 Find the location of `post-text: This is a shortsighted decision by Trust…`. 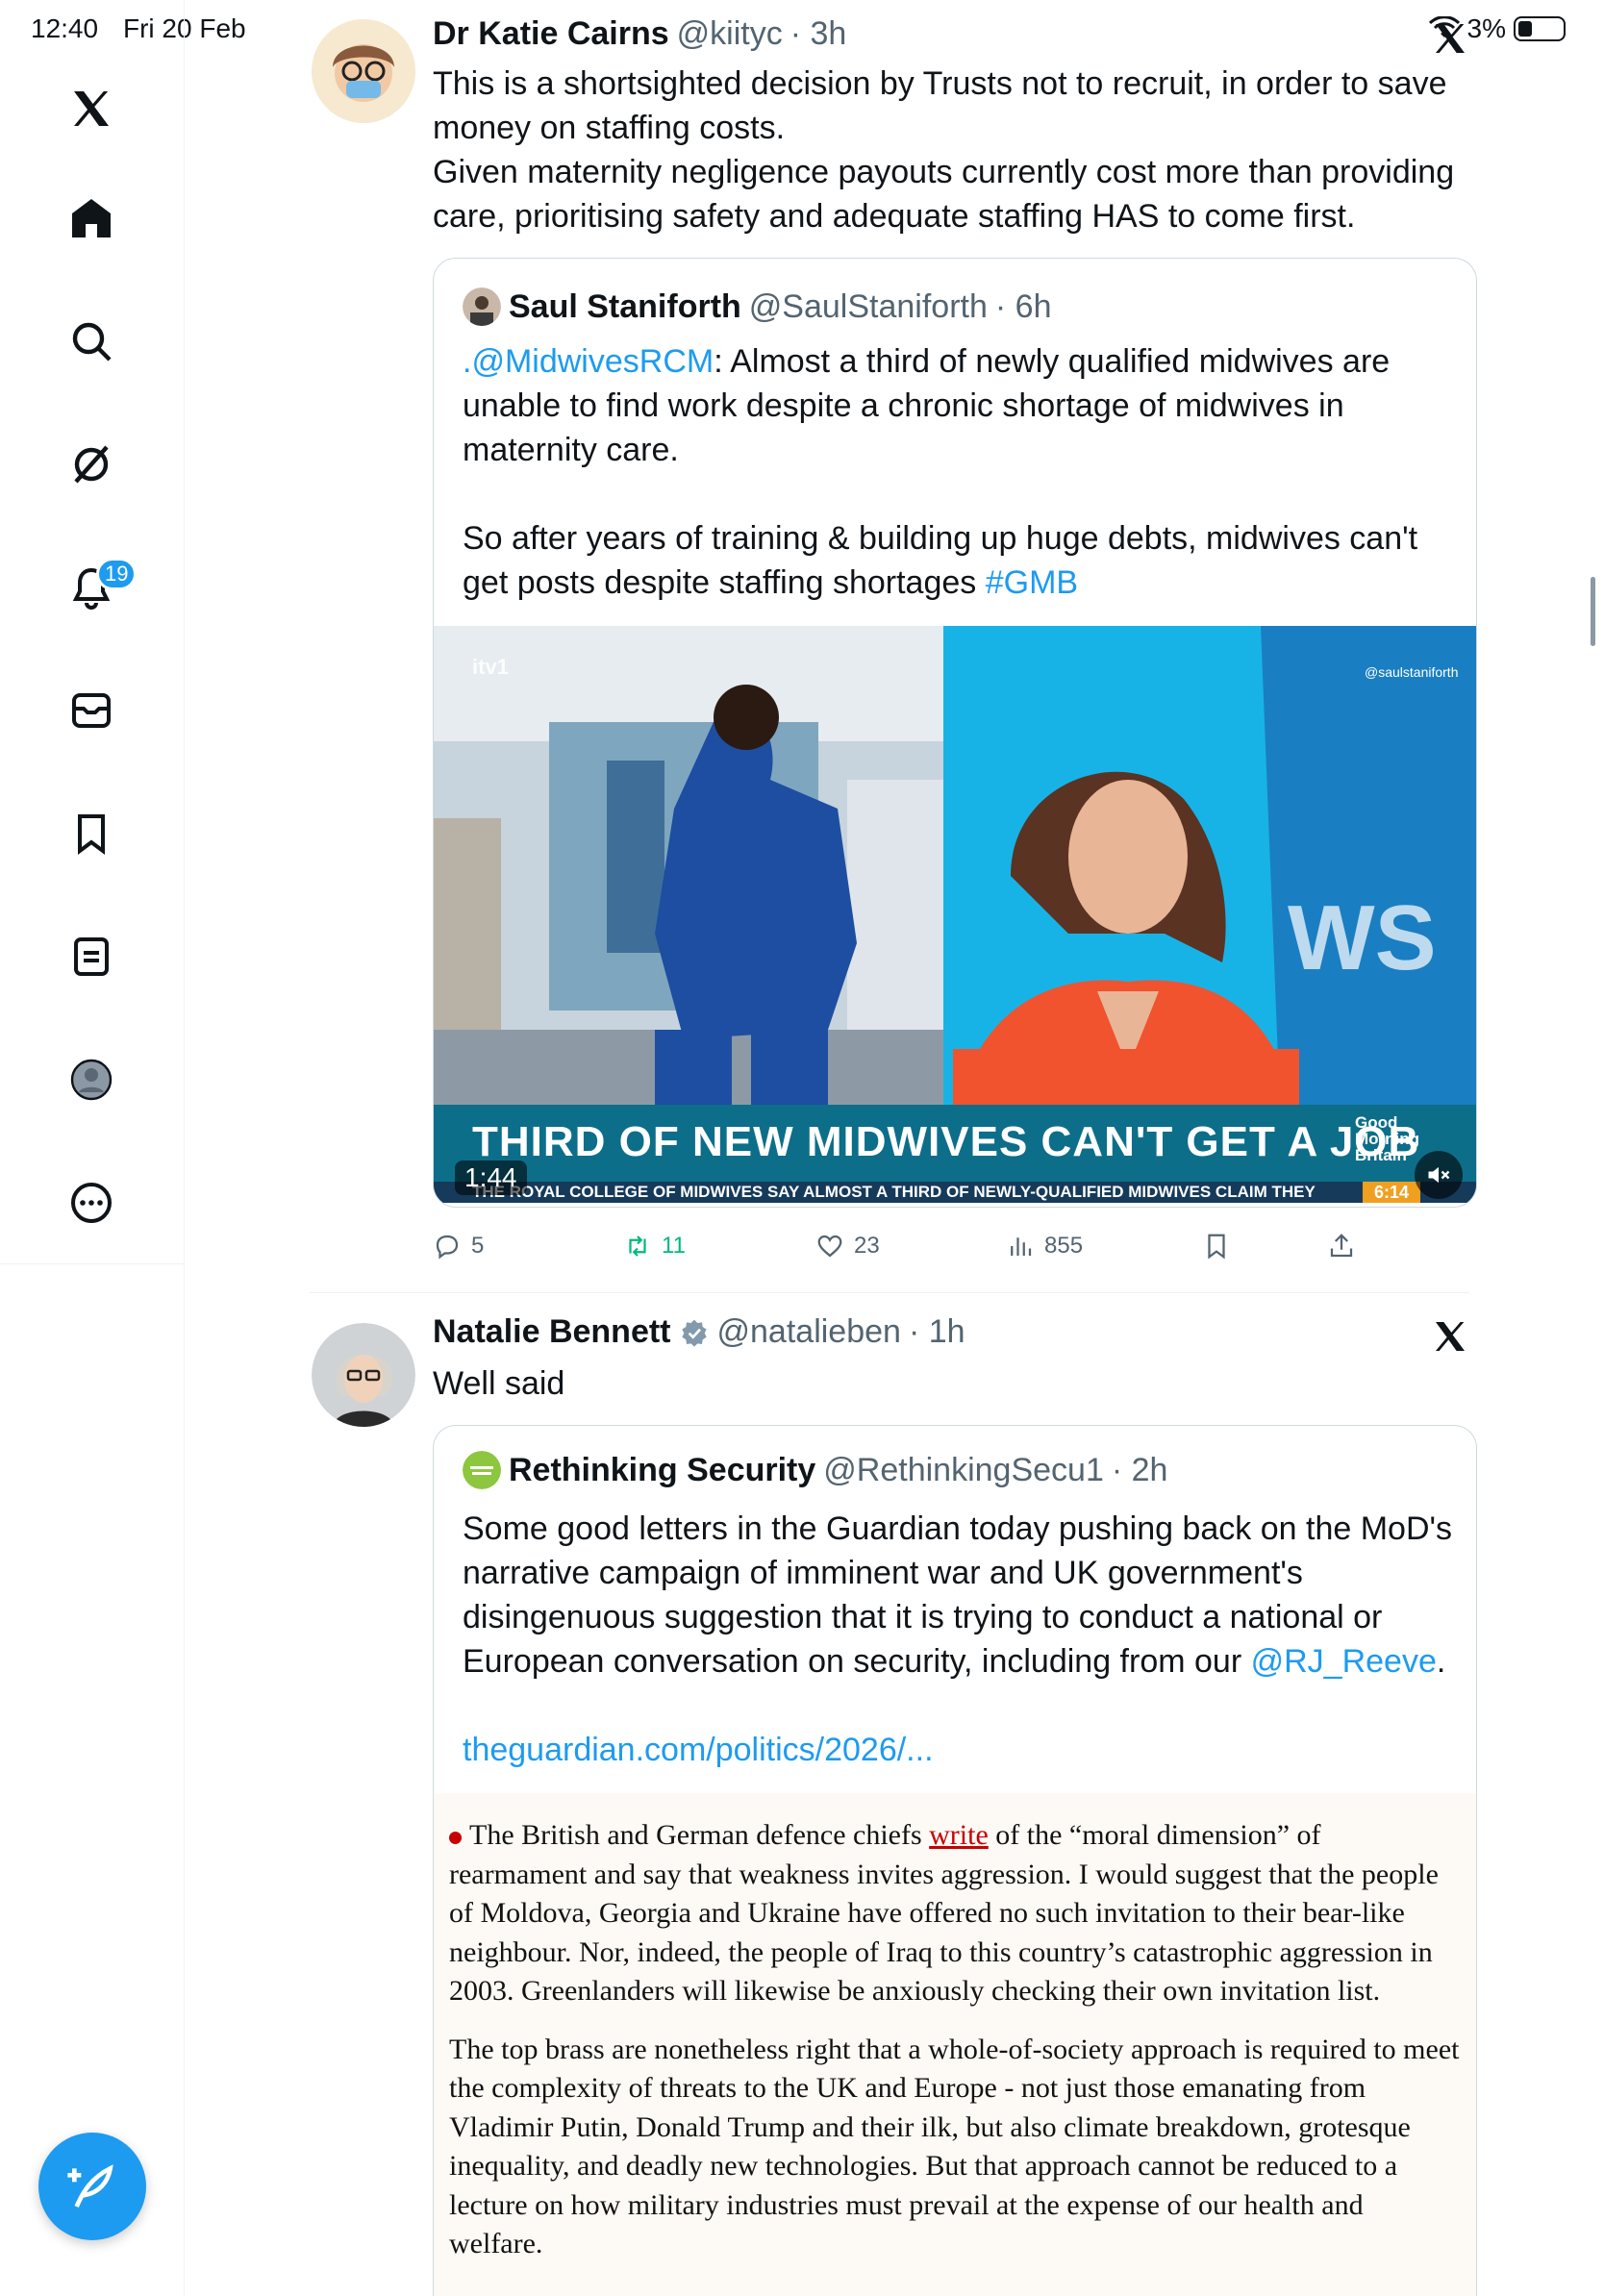

post-text: This is a shortsighted decision by Trust… is located at coordinates (962, 150).